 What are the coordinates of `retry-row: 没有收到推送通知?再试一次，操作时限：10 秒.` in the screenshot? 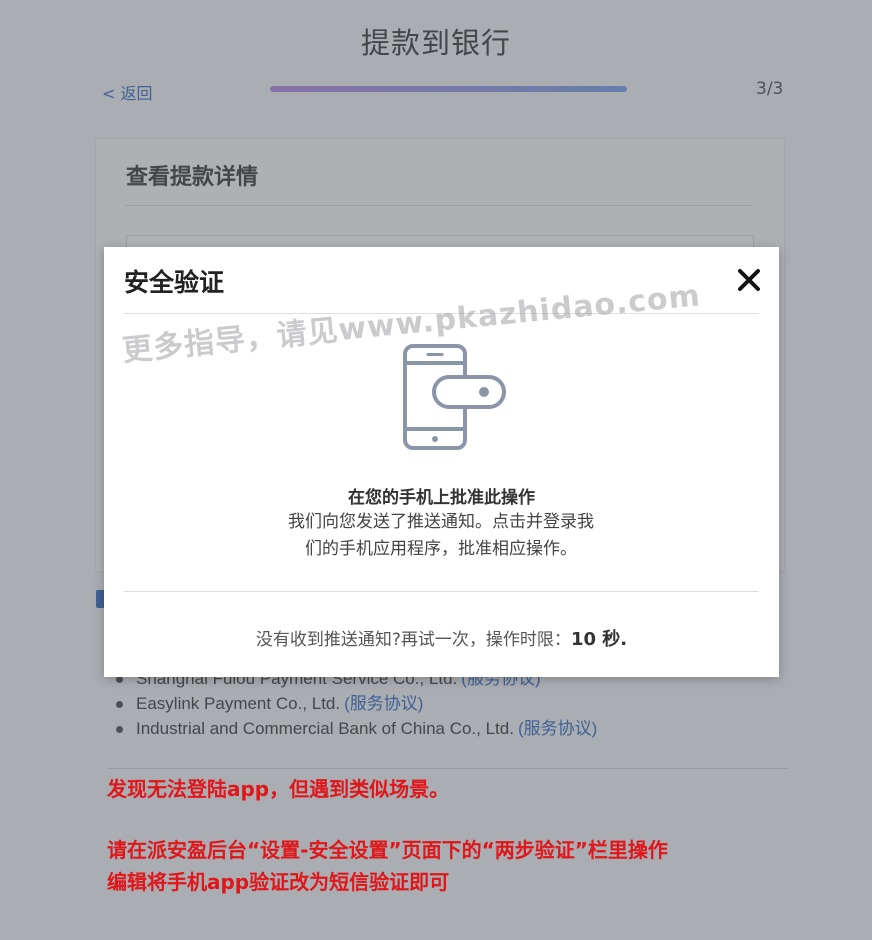 It's located at (441, 638).